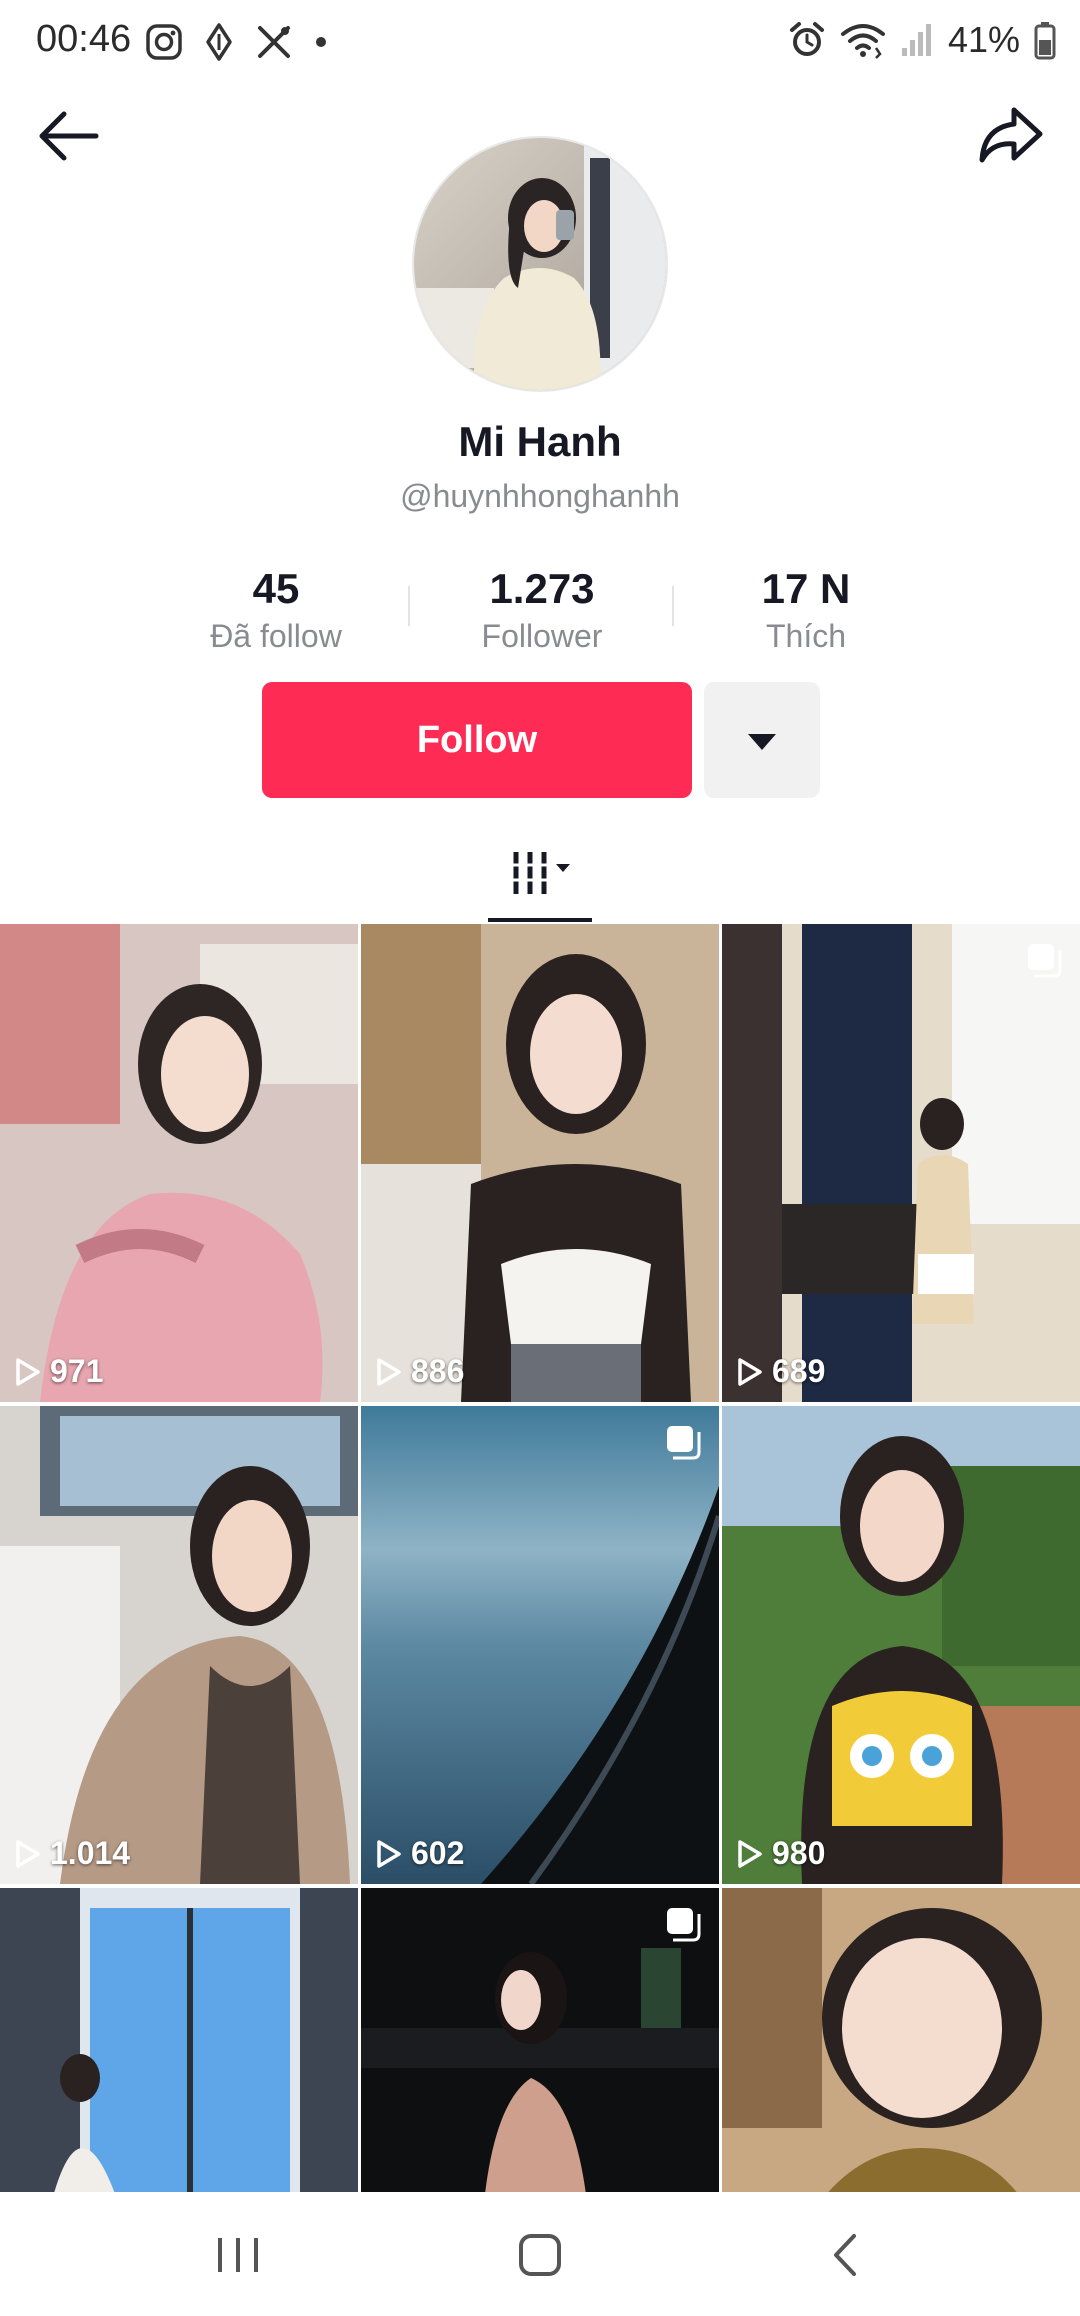 This screenshot has width=1080, height=2316. What do you see at coordinates (540, 873) in the screenshot?
I see `videos-grid-icon` at bounding box center [540, 873].